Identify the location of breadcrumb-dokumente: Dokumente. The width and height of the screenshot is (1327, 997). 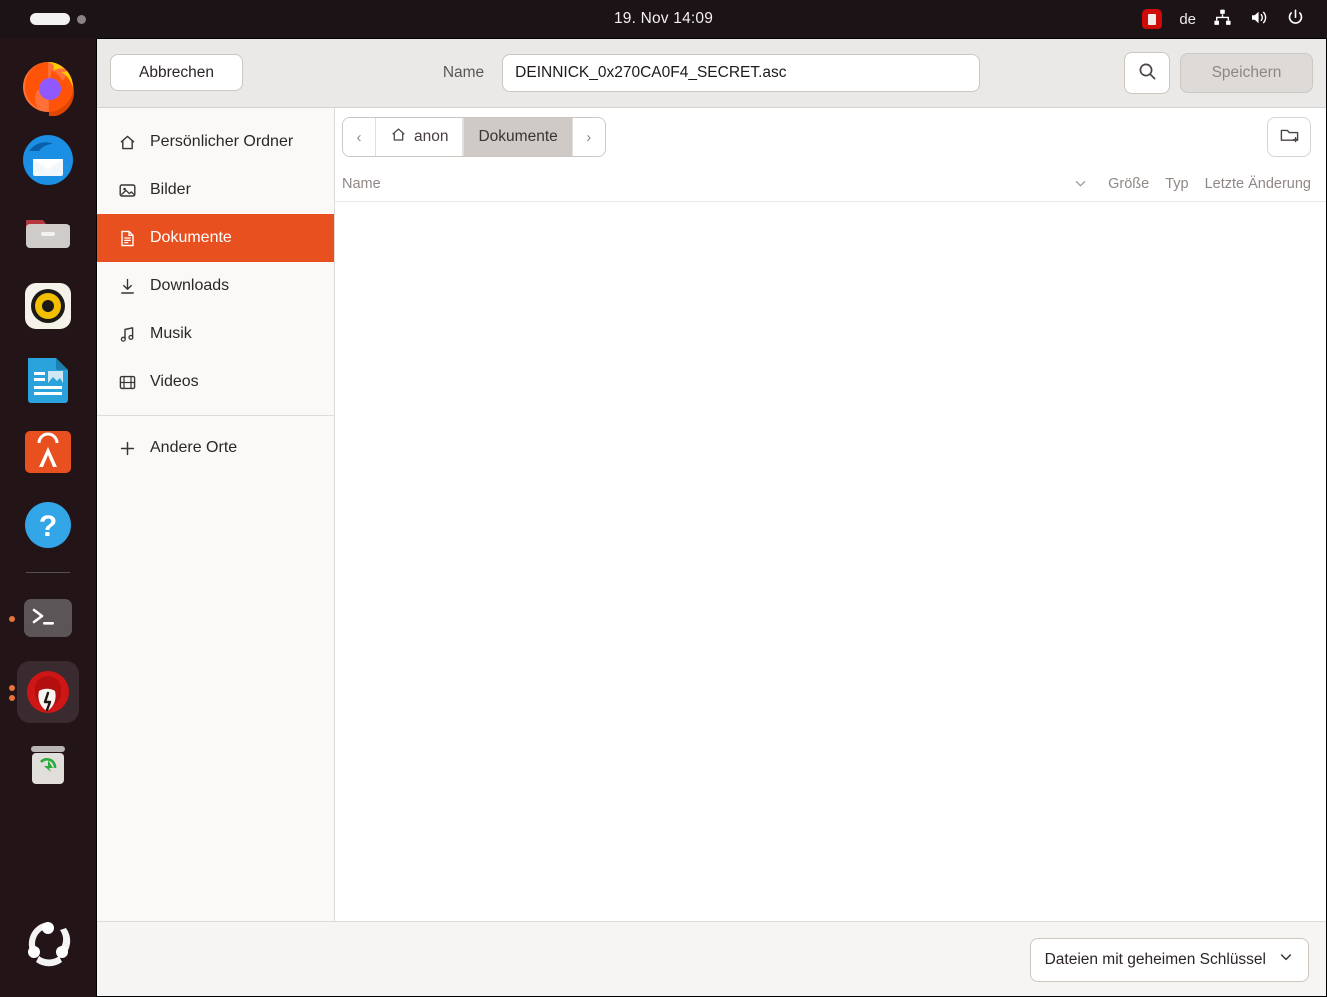
(518, 137).